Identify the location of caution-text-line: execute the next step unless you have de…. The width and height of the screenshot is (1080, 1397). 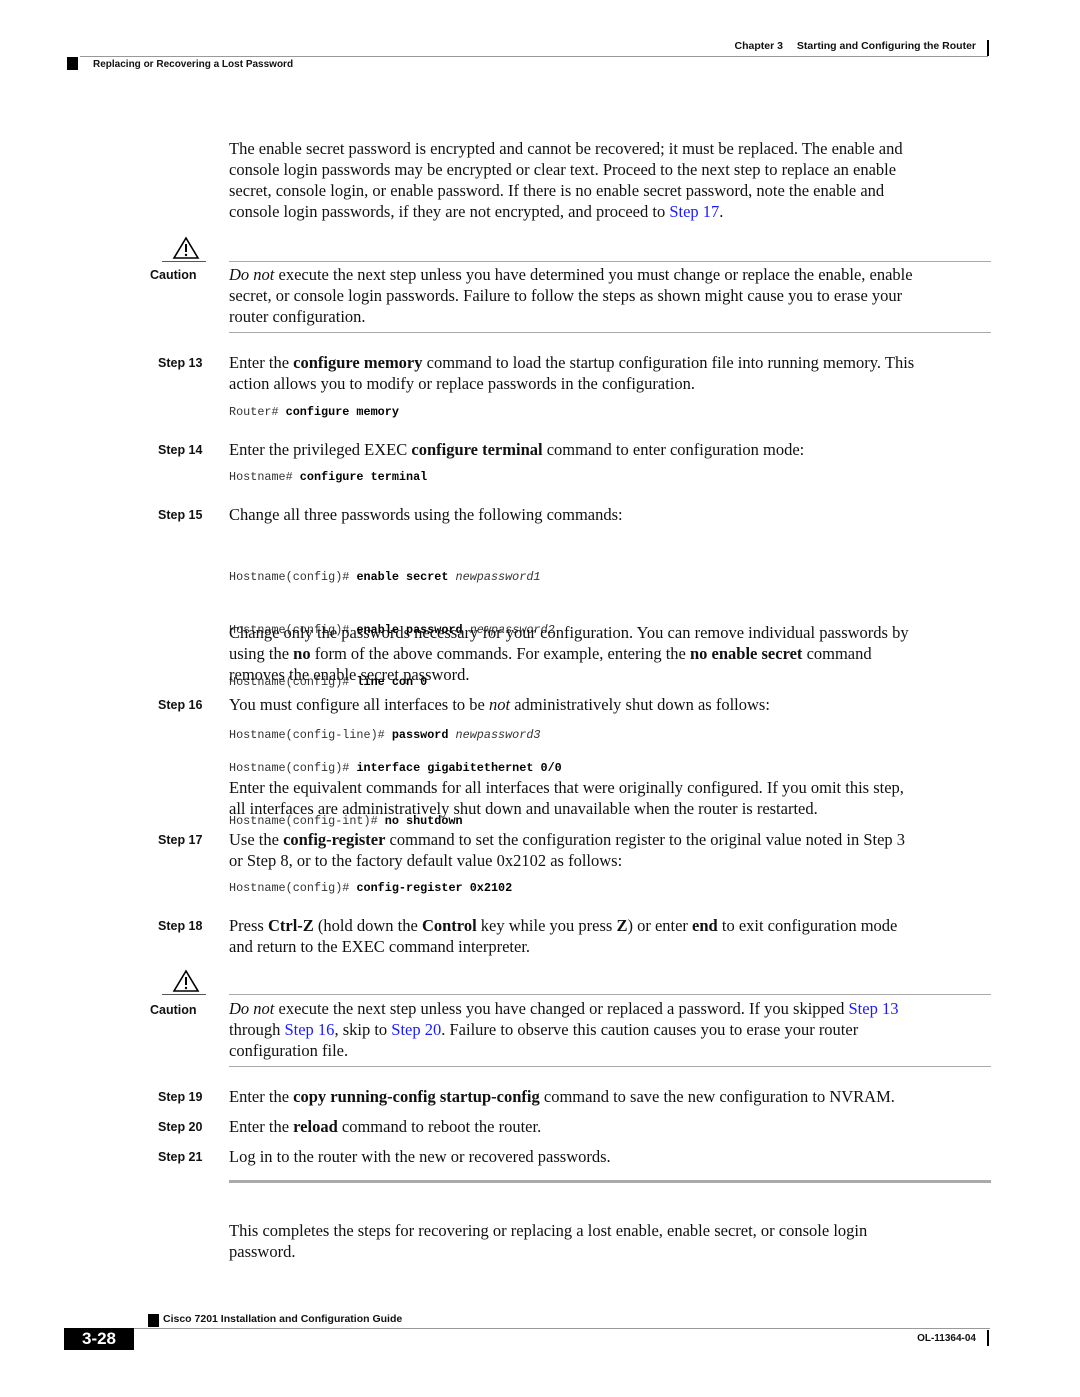
(593, 274).